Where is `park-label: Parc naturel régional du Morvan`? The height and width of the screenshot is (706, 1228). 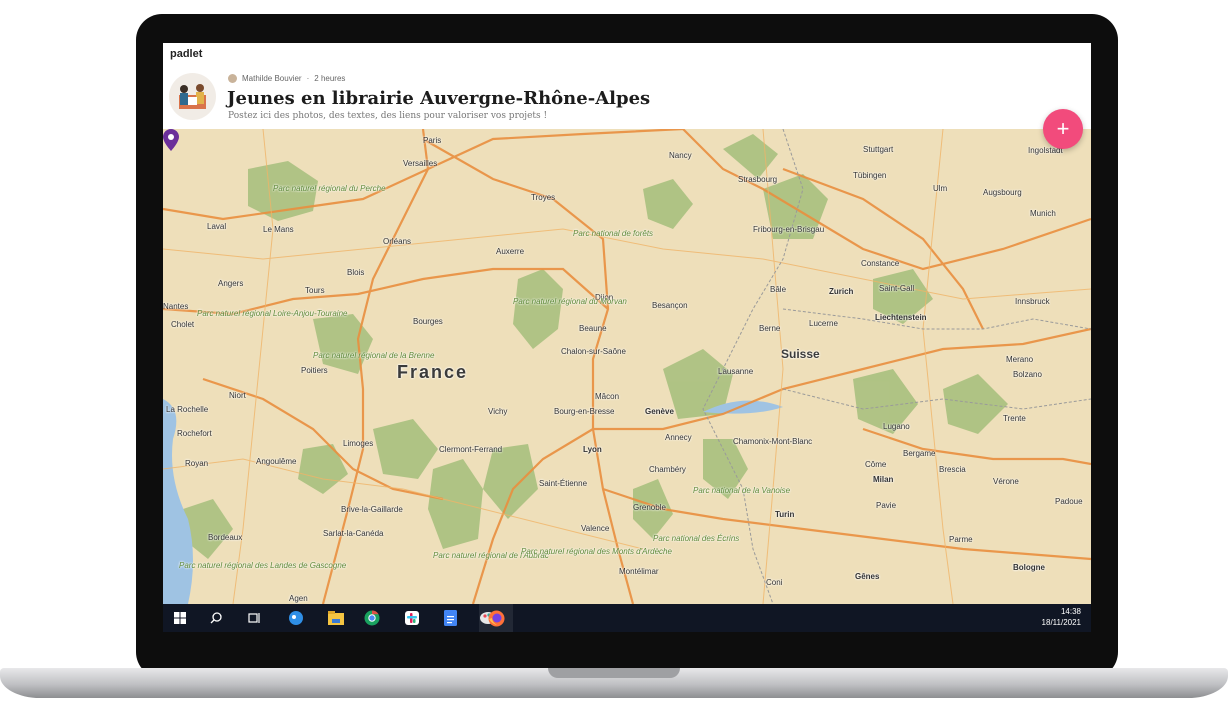 park-label: Parc naturel régional du Morvan is located at coordinates (570, 301).